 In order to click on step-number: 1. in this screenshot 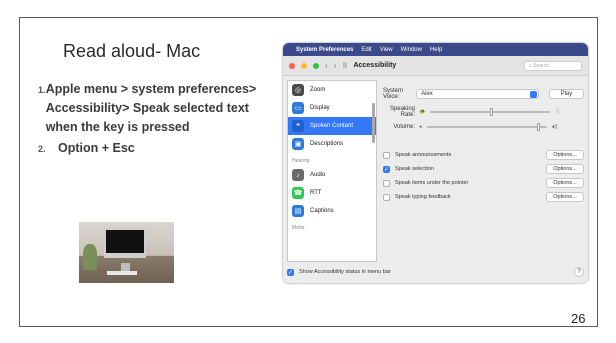, I will do `click(42, 90)`.